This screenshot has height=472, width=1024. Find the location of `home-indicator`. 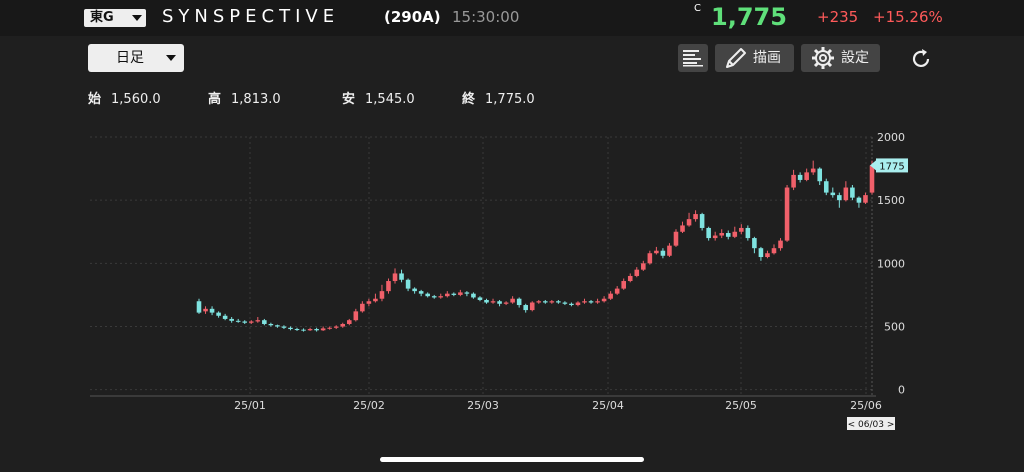

home-indicator is located at coordinates (512, 459).